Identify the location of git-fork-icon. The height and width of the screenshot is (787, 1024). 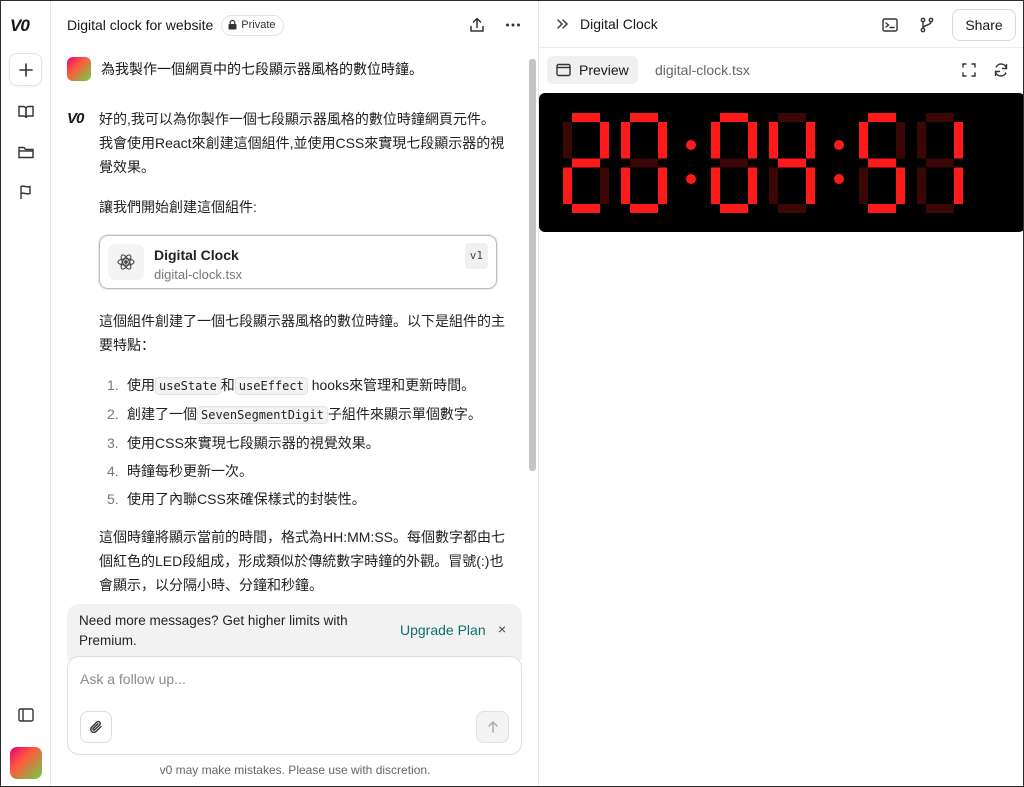
(927, 25).